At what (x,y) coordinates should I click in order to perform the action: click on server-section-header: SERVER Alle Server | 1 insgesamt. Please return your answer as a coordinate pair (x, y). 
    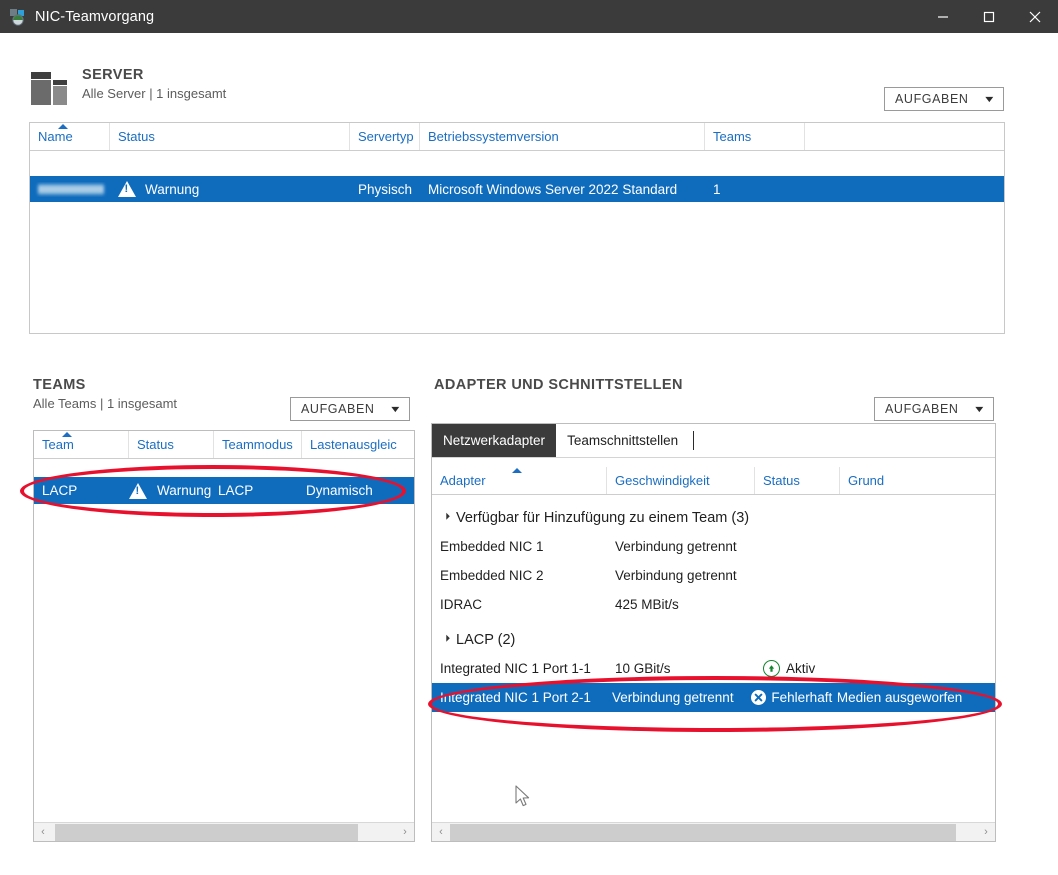
    Looking at the image, I should click on (127, 89).